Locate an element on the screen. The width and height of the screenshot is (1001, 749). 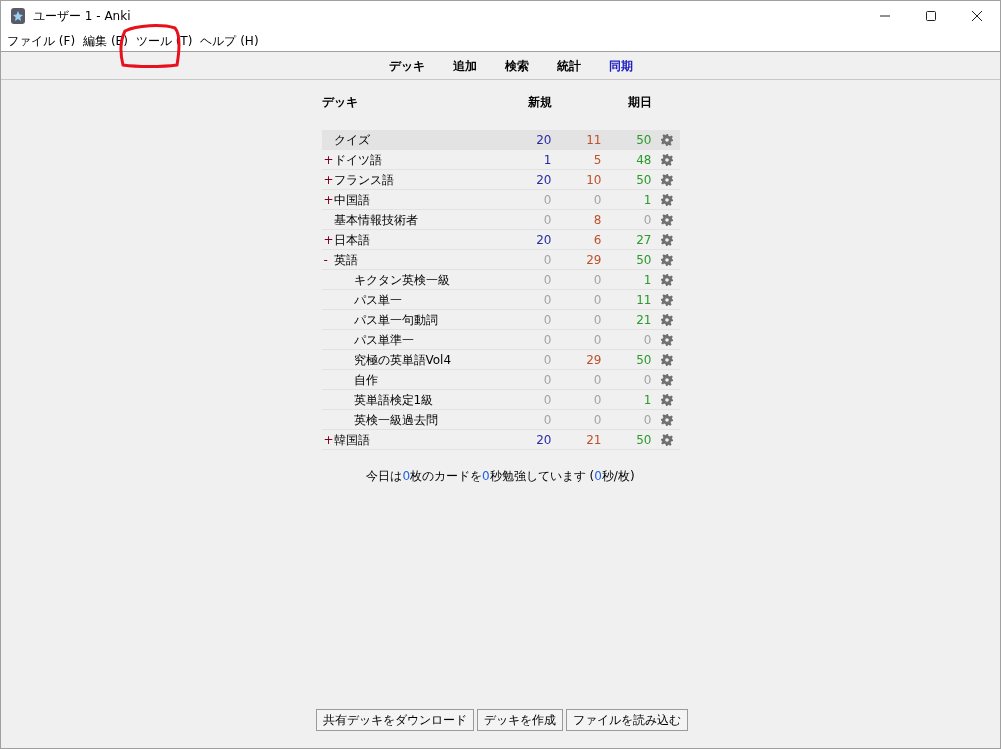
toolbar-link: 追加 is located at coordinates (464, 65).